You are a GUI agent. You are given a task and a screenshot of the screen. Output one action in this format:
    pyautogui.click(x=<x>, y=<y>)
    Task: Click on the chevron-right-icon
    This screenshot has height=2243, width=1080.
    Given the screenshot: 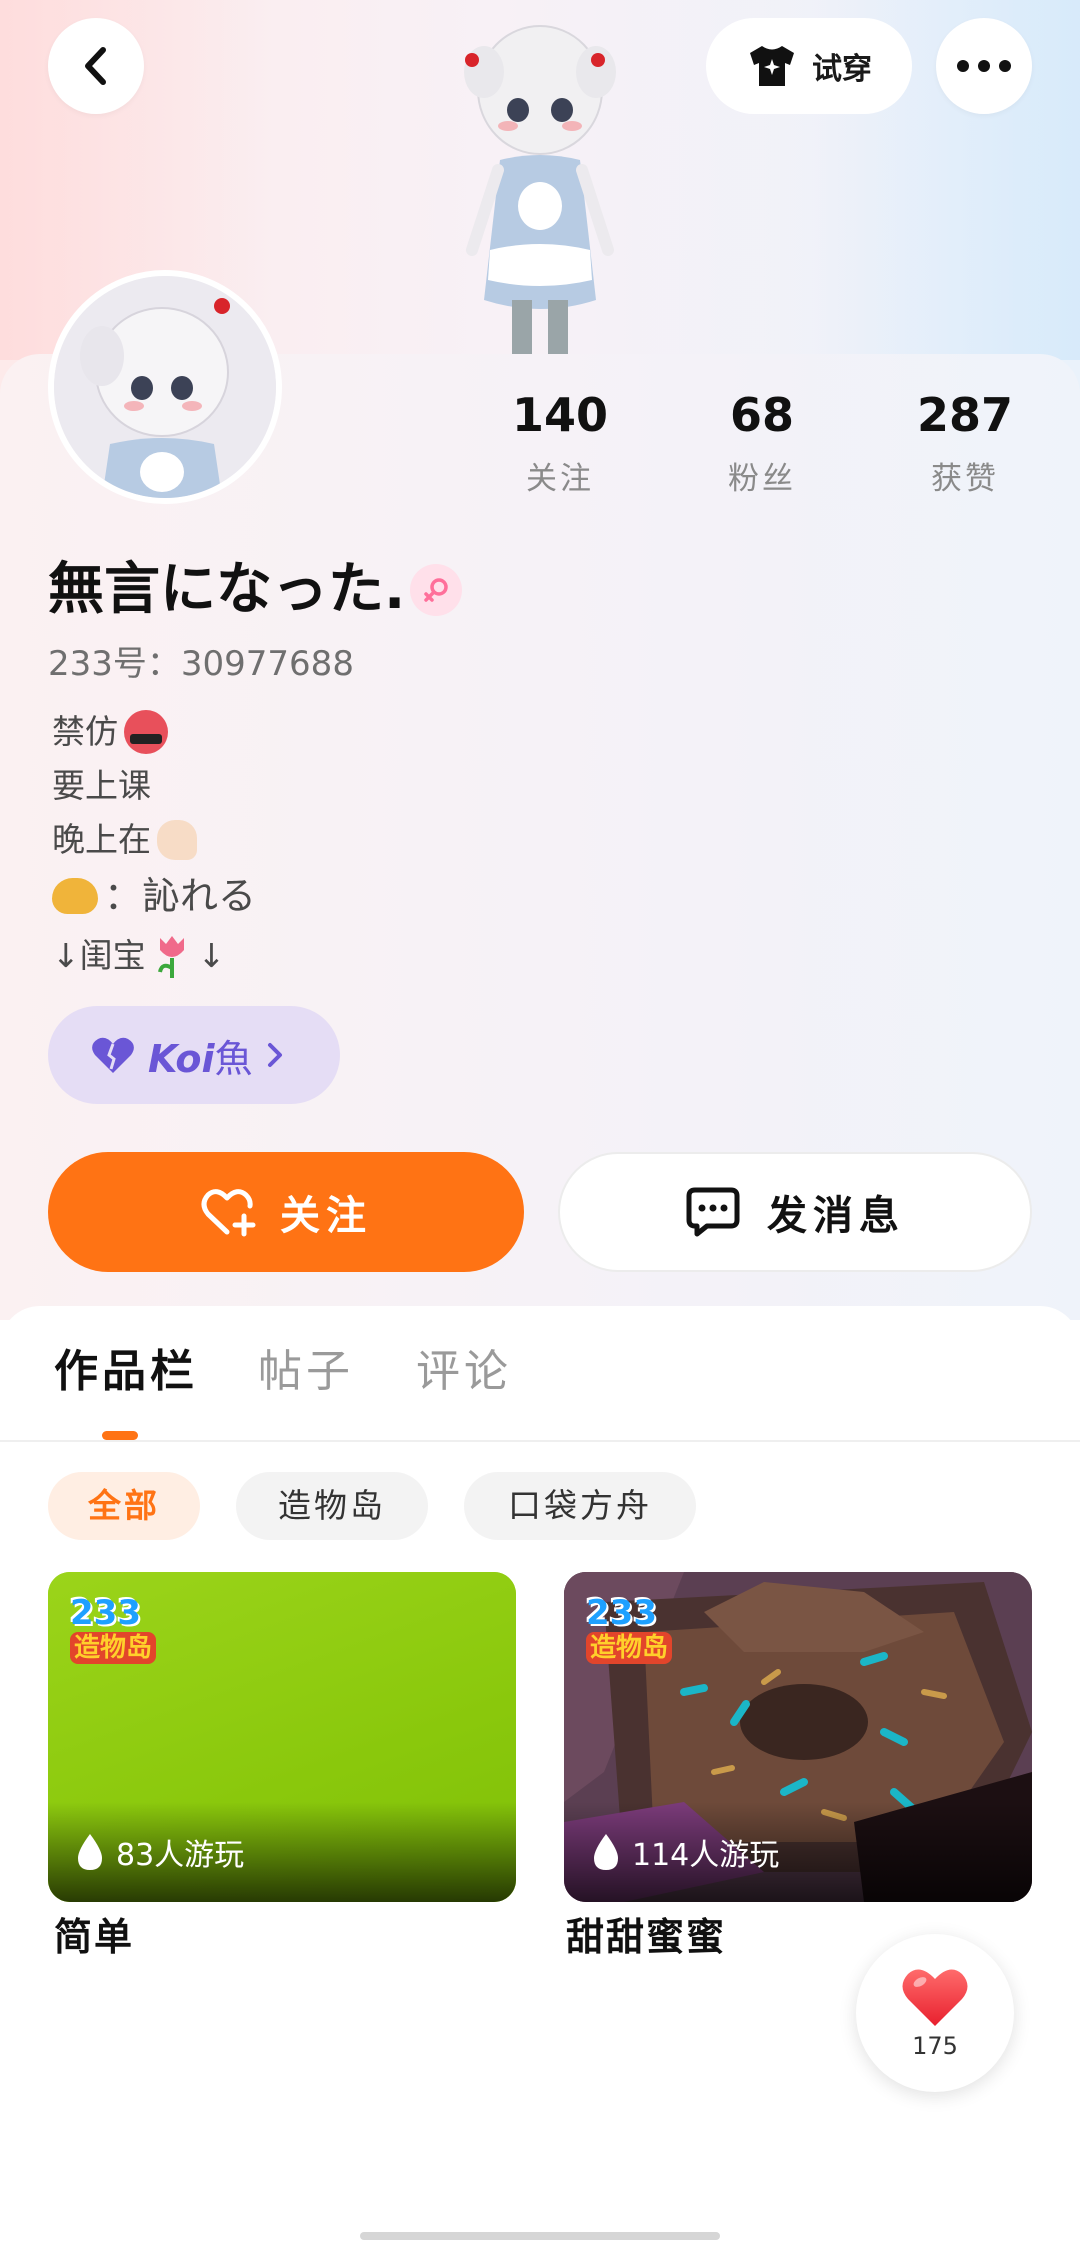 What is the action you would take?
    pyautogui.click(x=274, y=1055)
    